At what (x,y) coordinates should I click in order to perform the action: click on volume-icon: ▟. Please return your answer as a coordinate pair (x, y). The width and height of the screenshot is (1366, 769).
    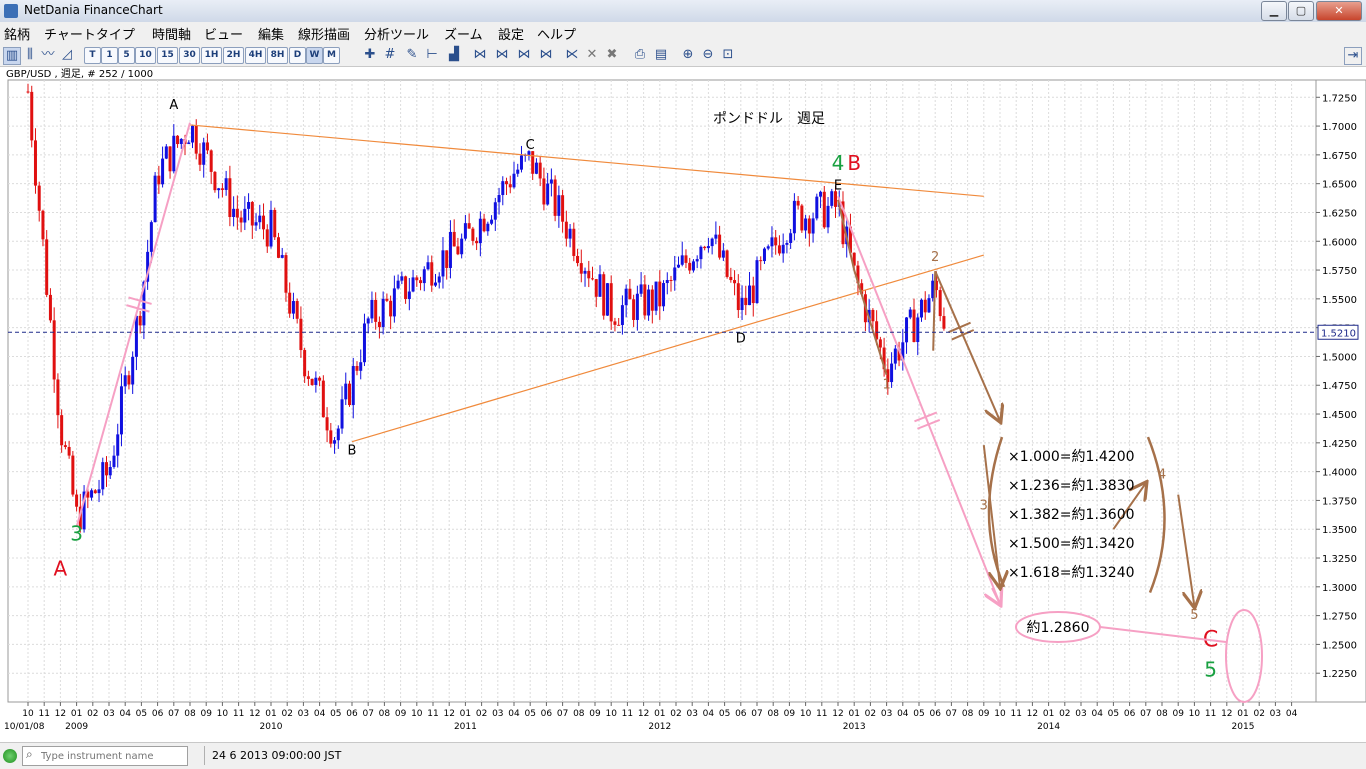
    Looking at the image, I should click on (454, 55).